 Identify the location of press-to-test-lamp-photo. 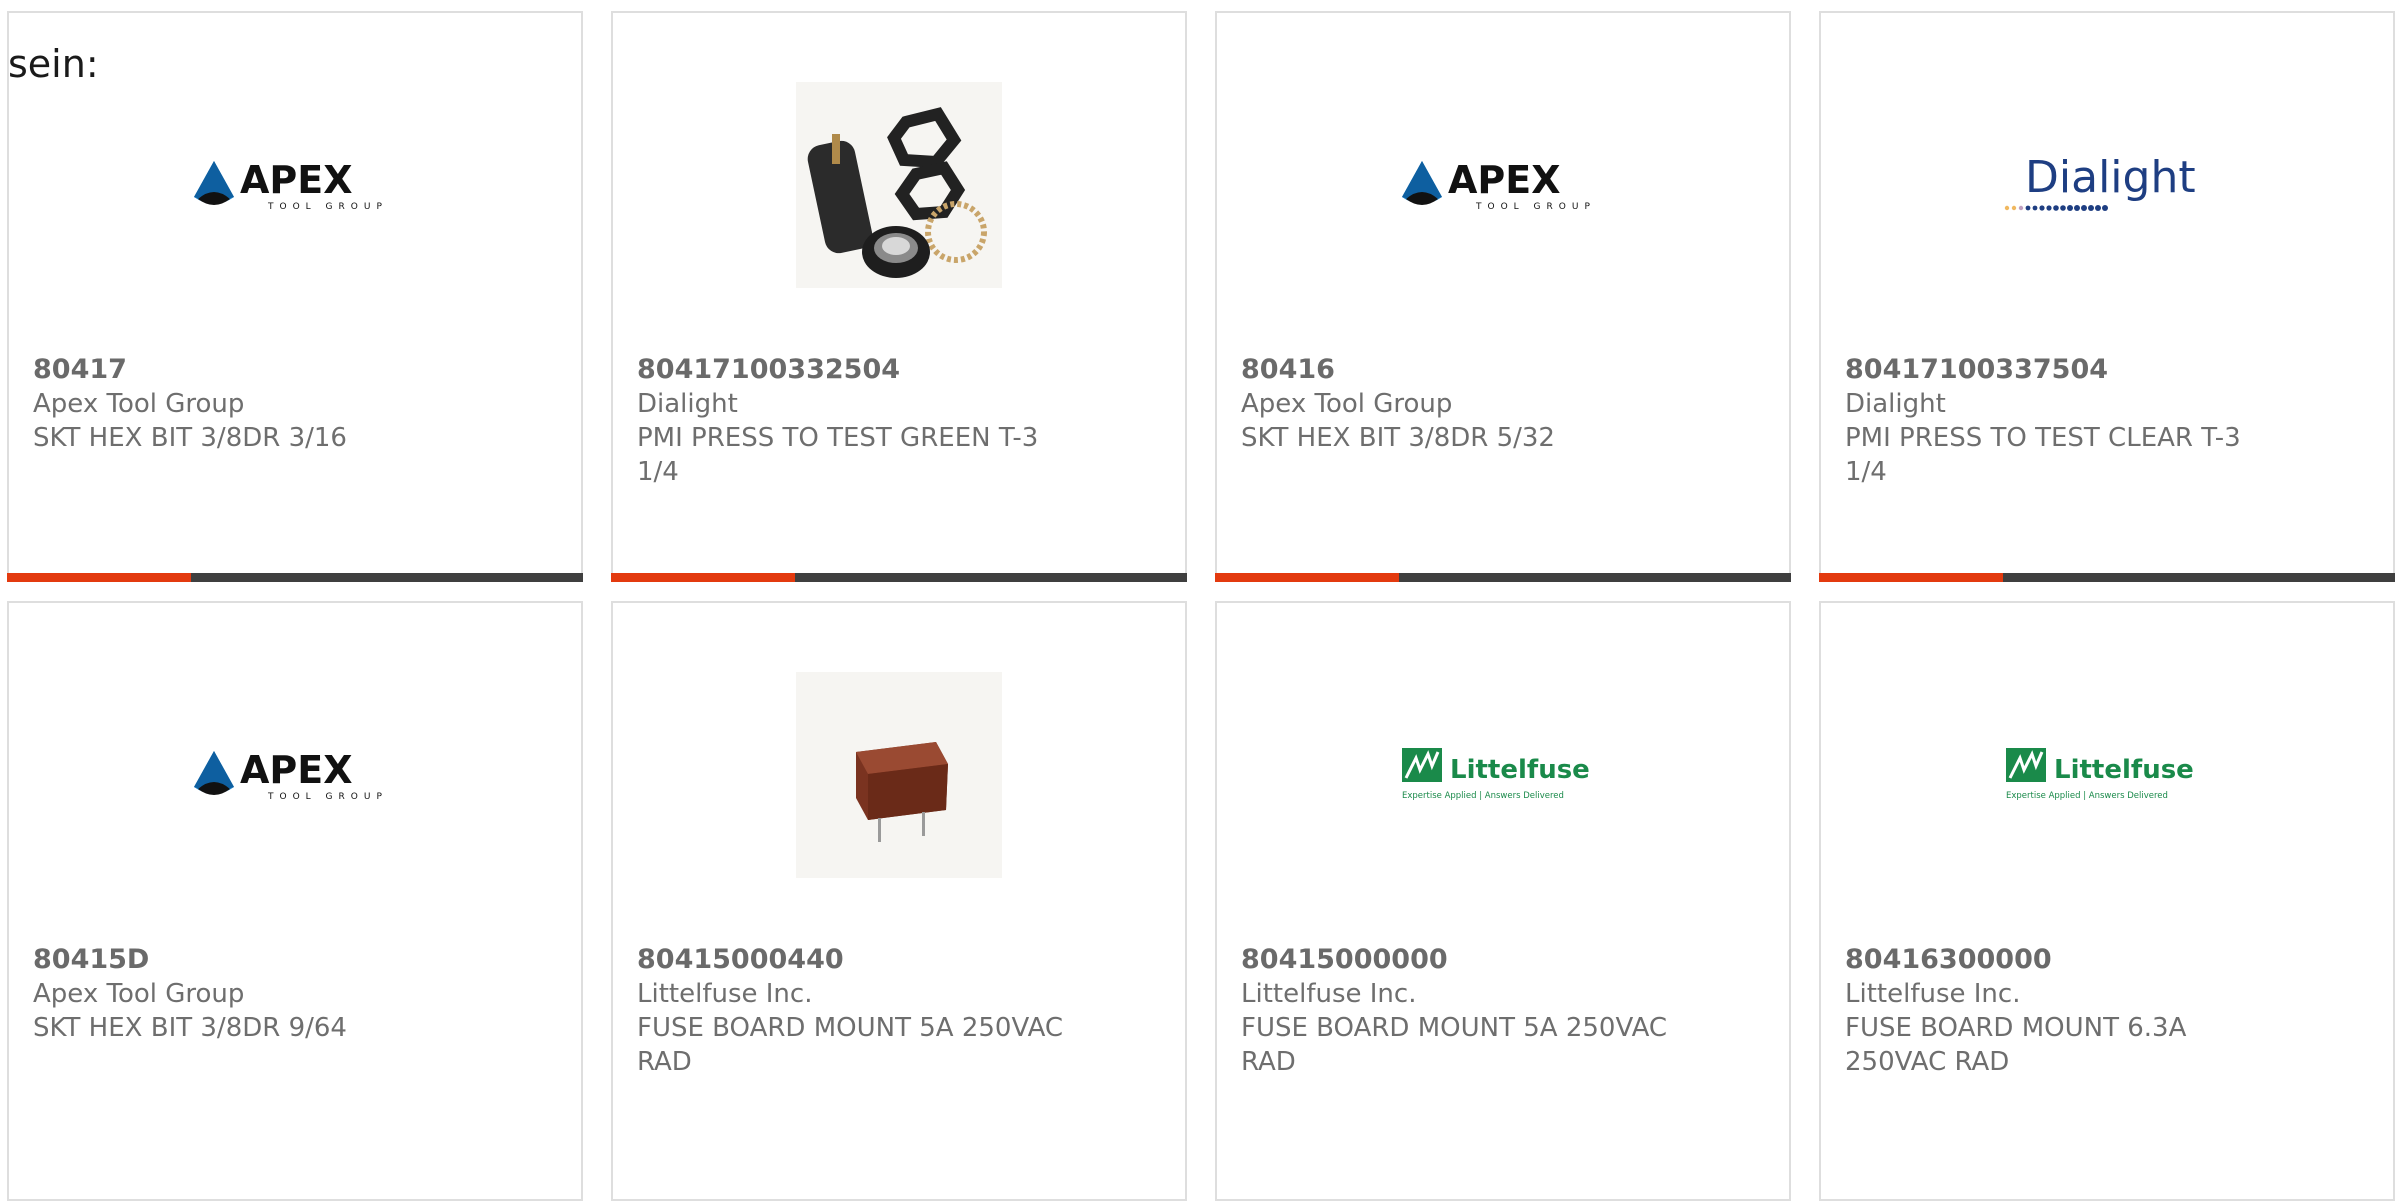
(899, 185).